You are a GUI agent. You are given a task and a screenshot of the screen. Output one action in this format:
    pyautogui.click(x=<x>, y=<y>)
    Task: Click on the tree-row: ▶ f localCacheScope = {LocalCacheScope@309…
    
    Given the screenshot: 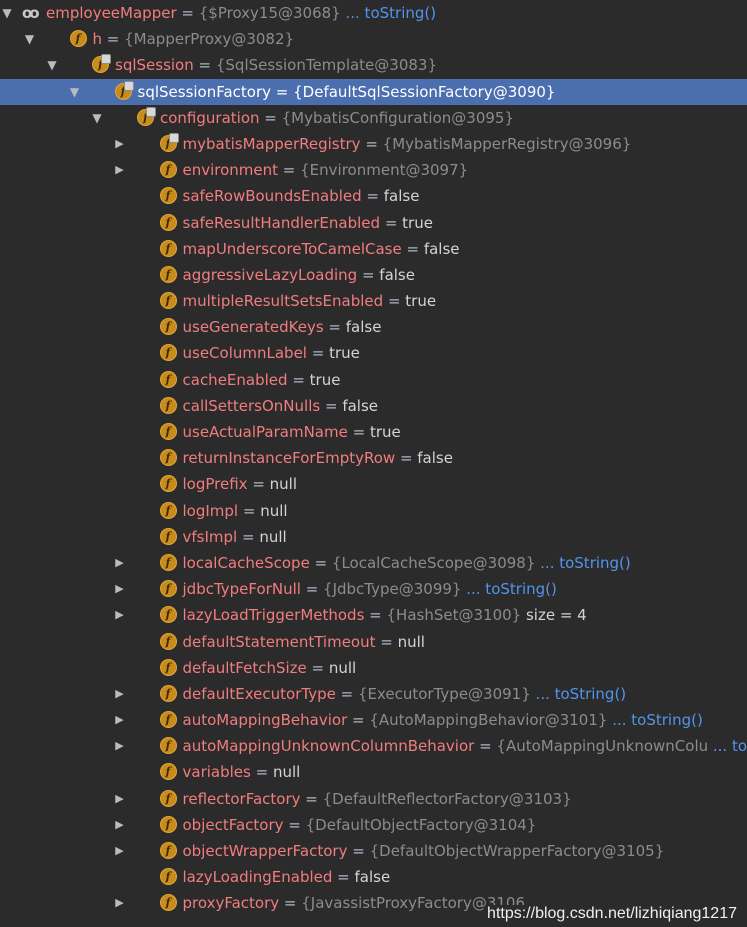 What is the action you would take?
    pyautogui.click(x=373, y=563)
    